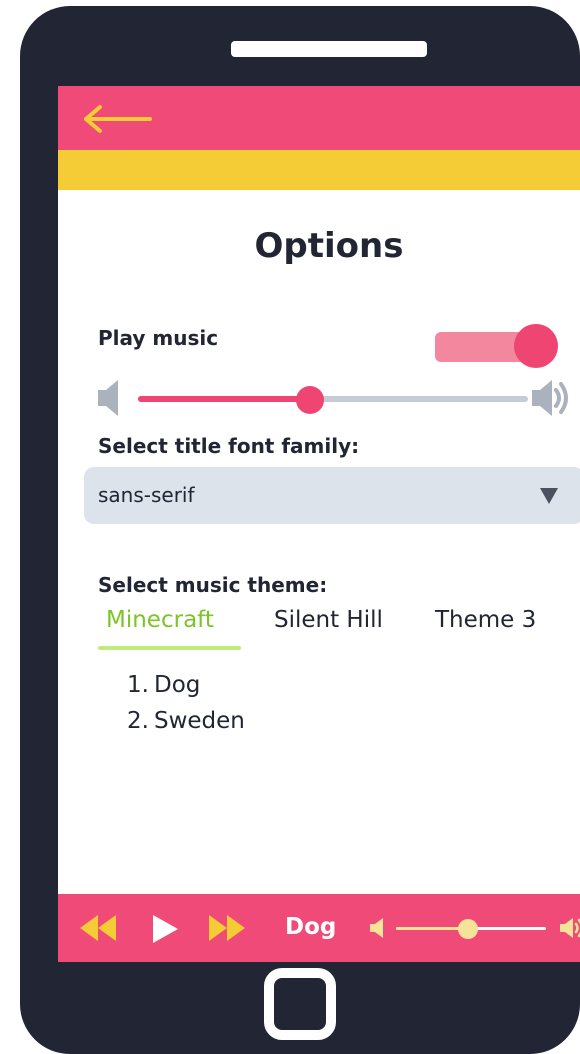 Image resolution: width=580 pixels, height=1054 pixels. I want to click on font-family-select: sans-serif, so click(332, 495).